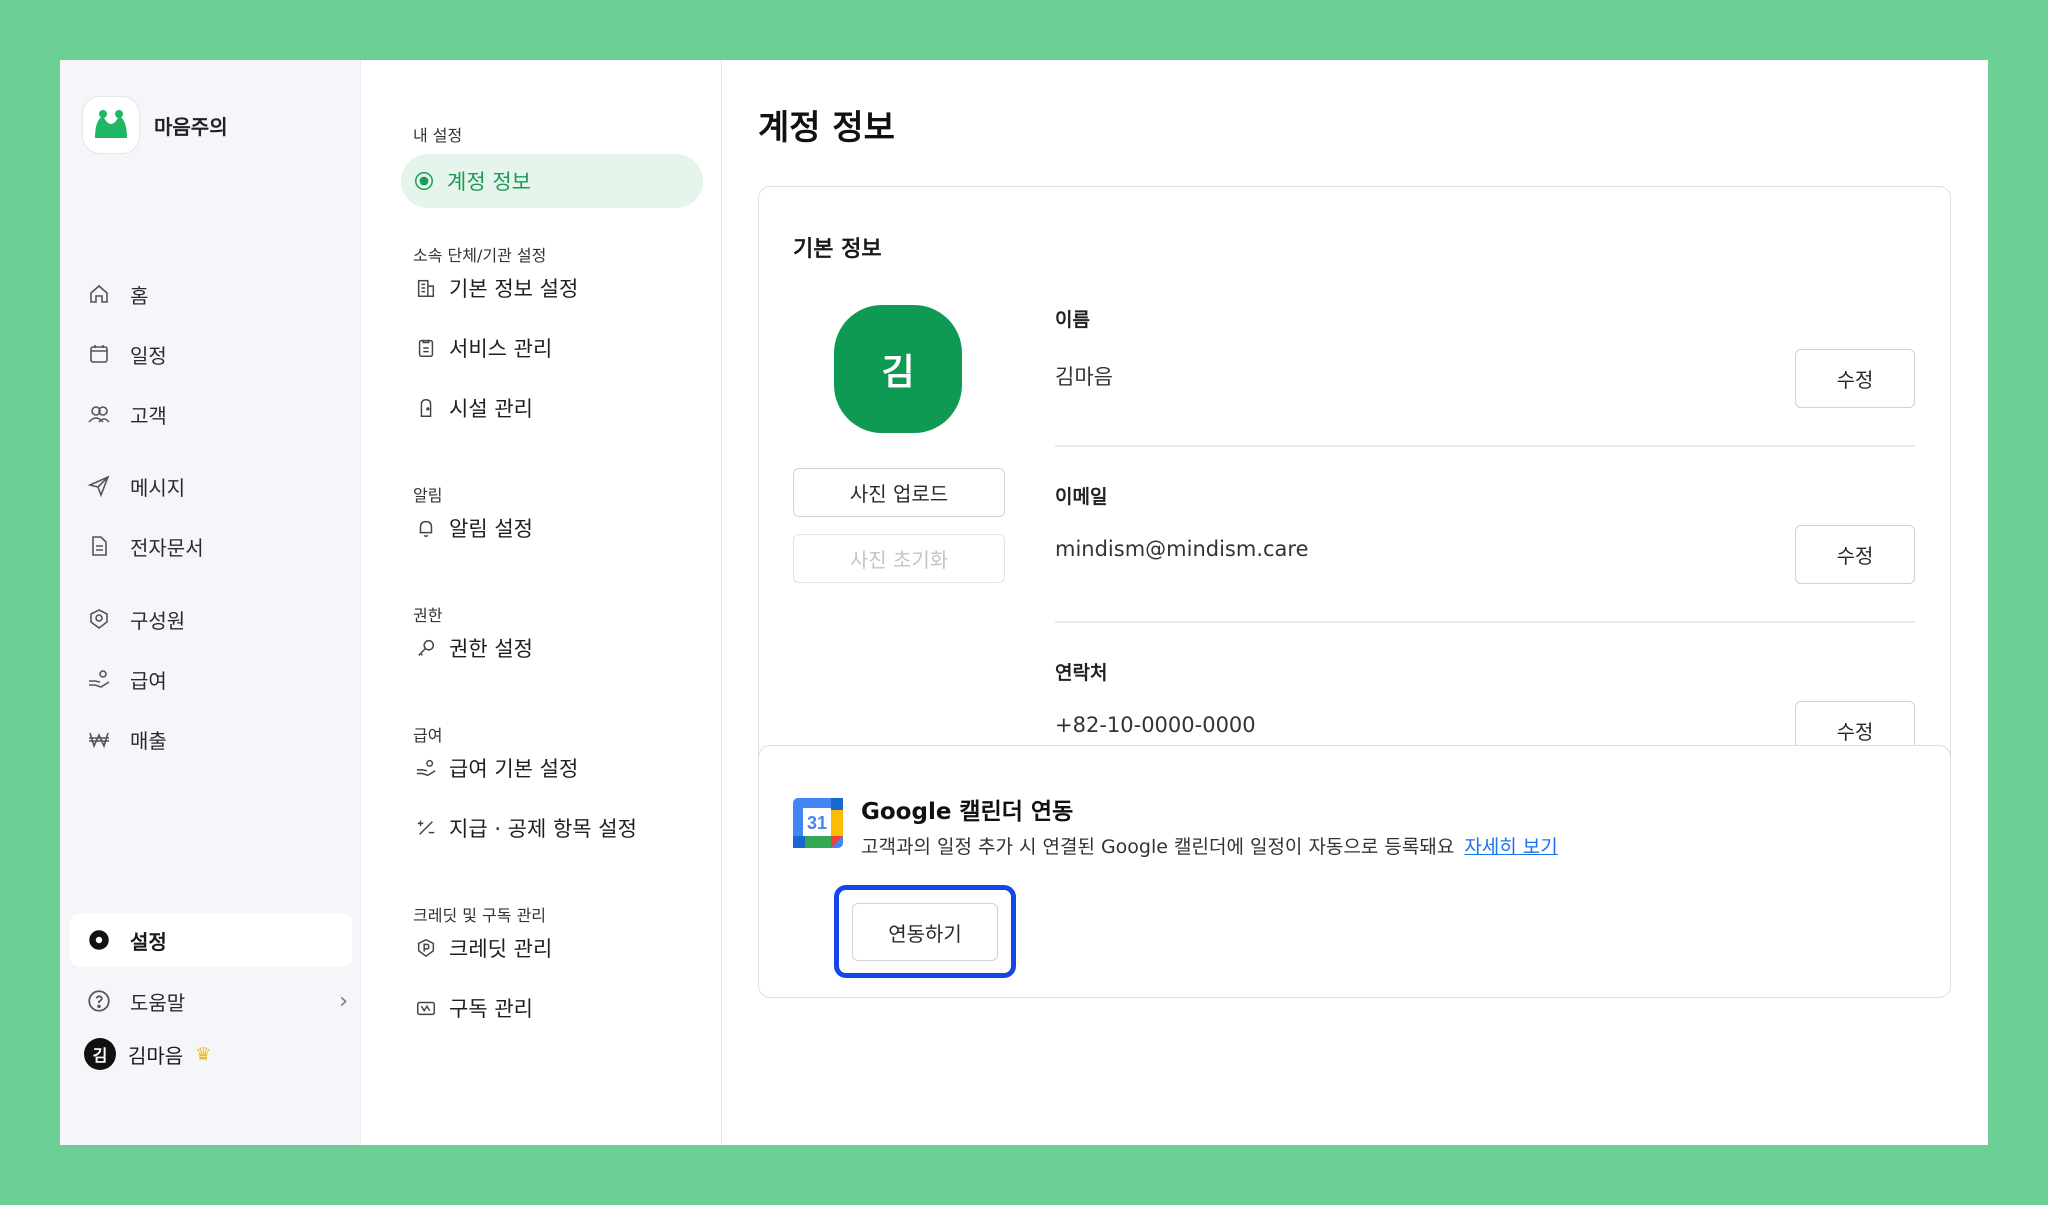 This screenshot has width=2048, height=1205. I want to click on section-salary: 급여, so click(428, 735).